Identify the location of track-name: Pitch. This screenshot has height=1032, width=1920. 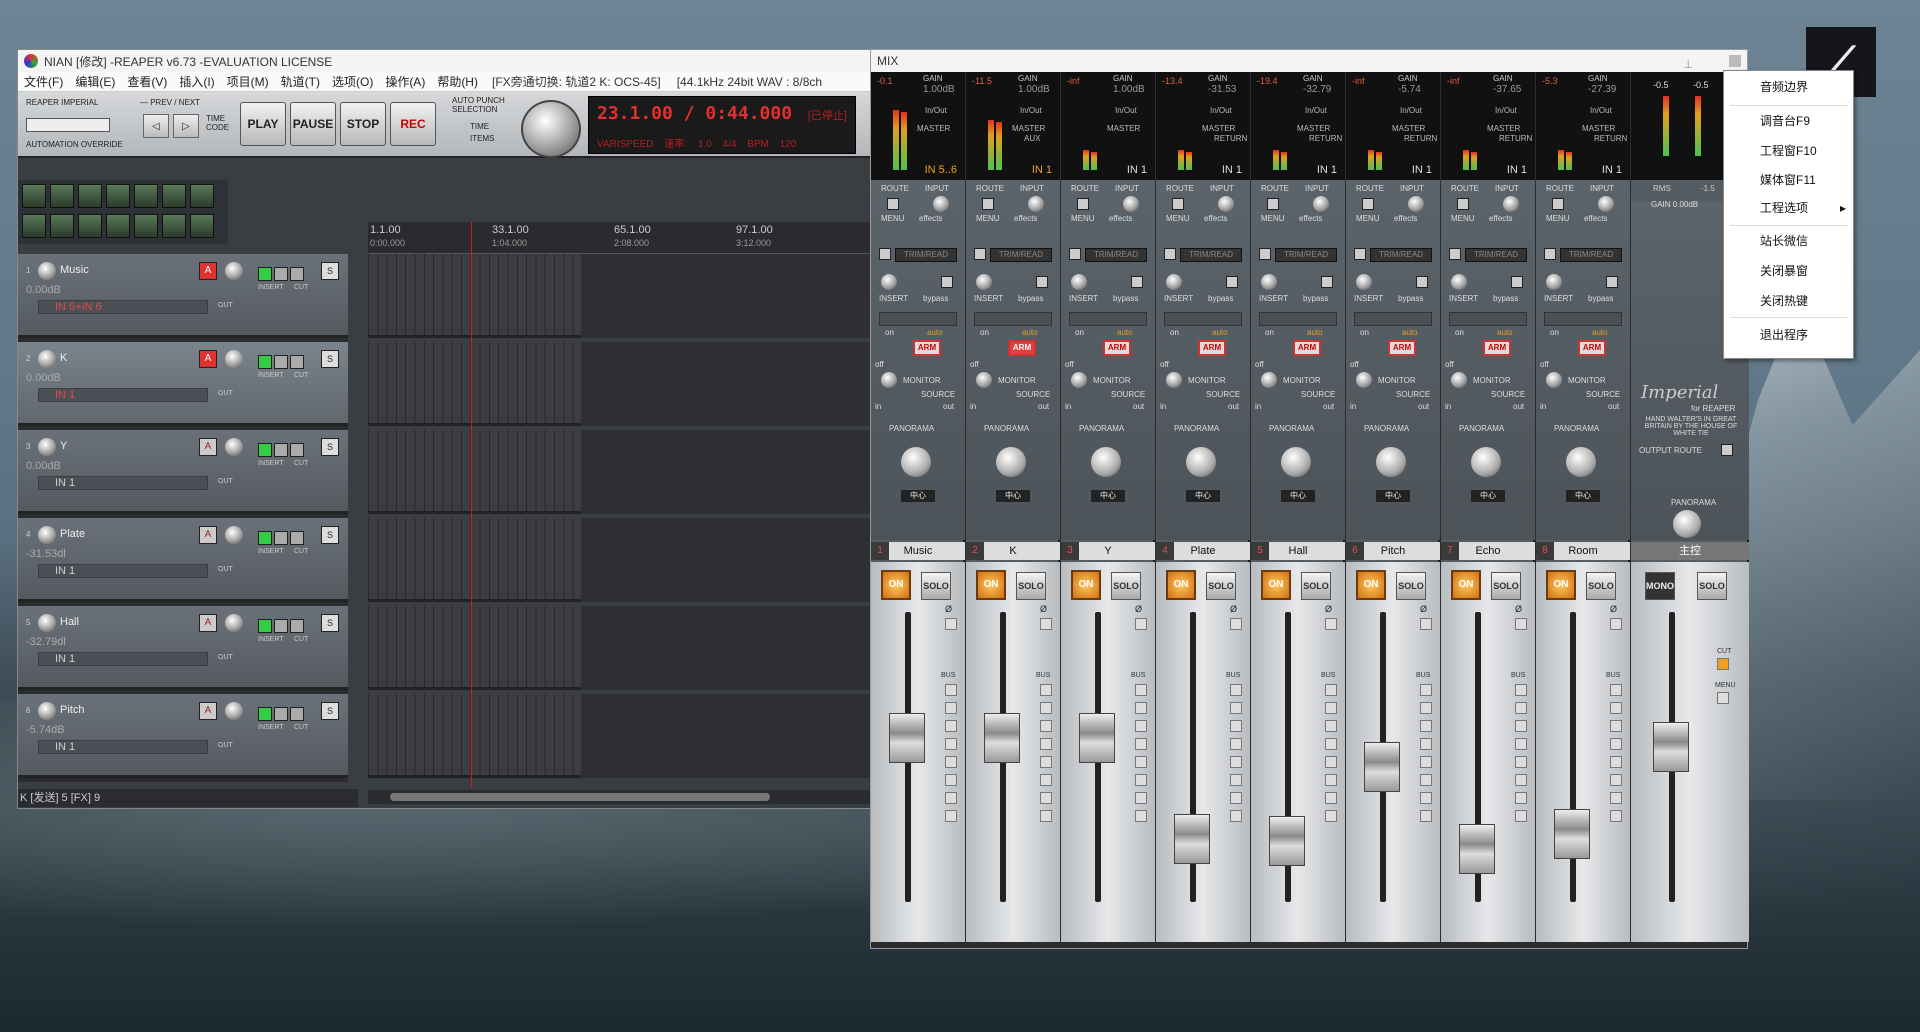
(72, 710).